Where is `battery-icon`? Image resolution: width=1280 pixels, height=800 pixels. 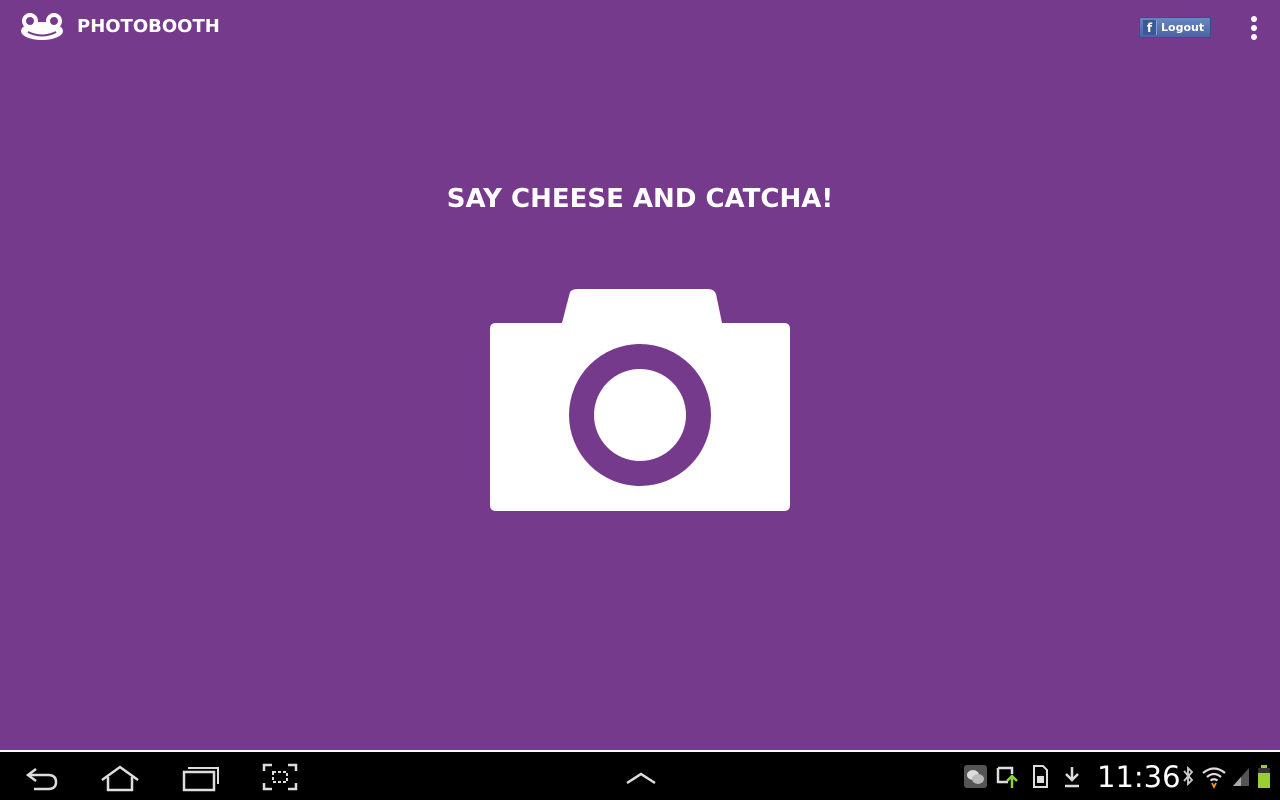
battery-icon is located at coordinates (1264, 776).